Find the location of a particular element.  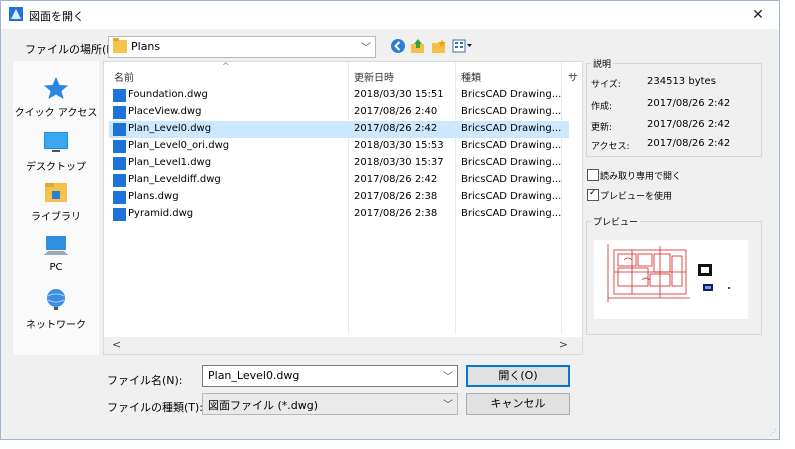

cancel-button: キャンセル is located at coordinates (518, 404).